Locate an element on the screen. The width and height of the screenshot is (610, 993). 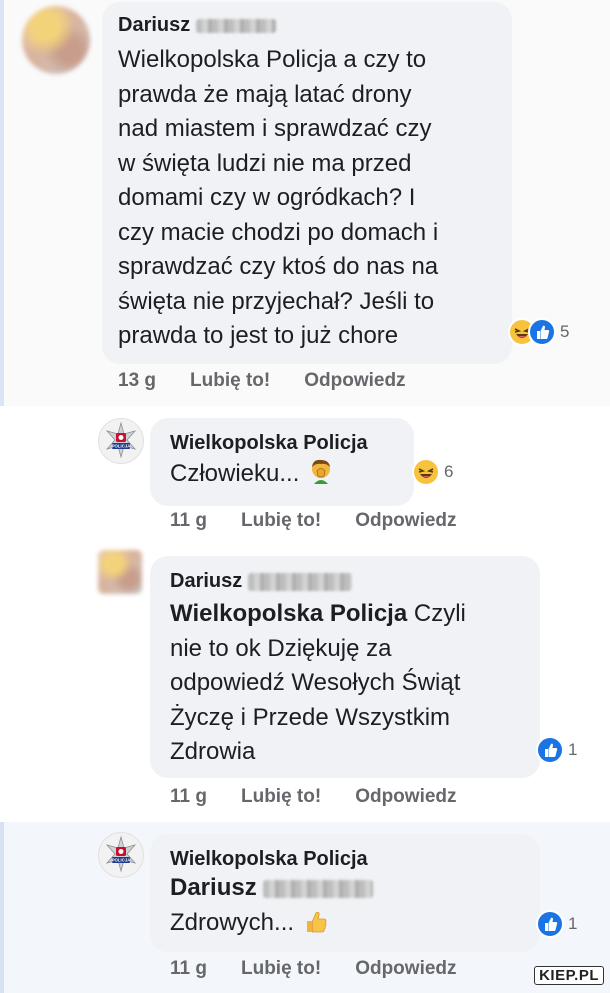
comment-line: Wielkopolska Policja Czyli is located at coordinates (318, 613).